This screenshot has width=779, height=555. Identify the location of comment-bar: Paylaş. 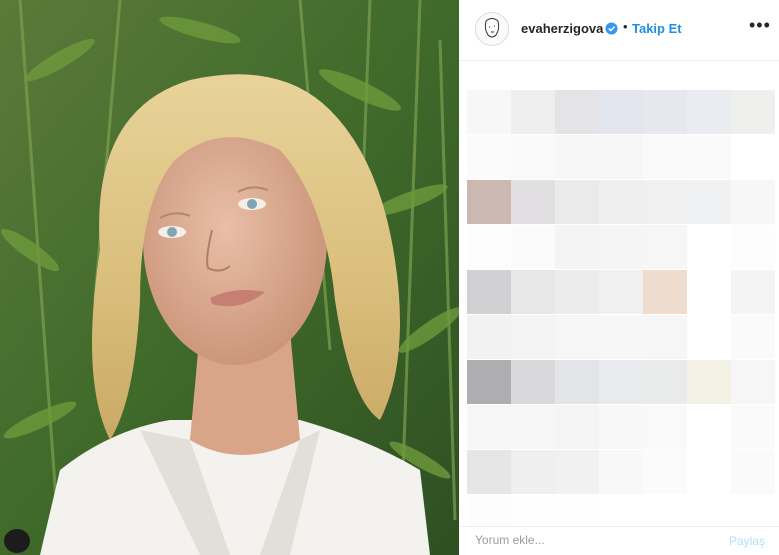
(619, 540).